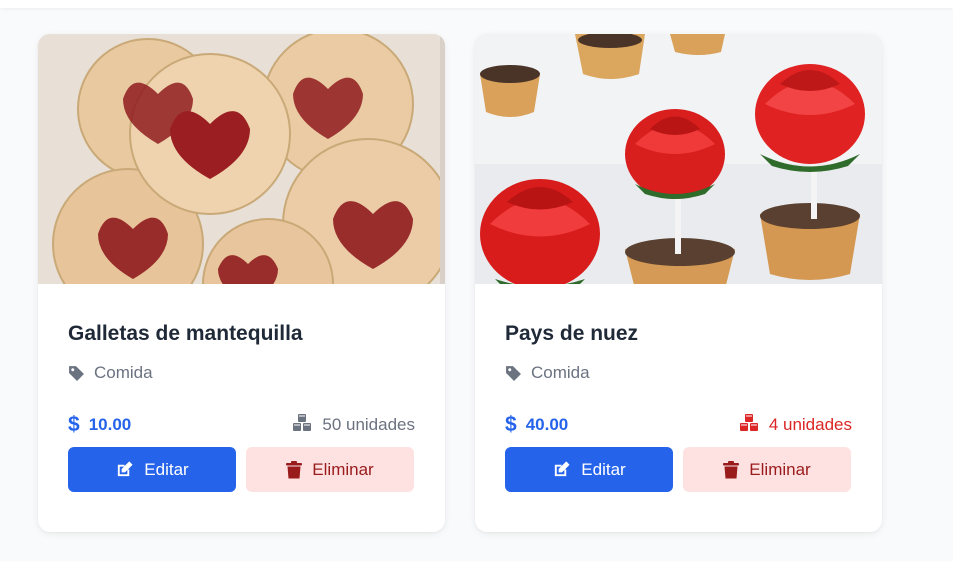 Image resolution: width=953 pixels, height=561 pixels. Describe the element at coordinates (810, 424) in the screenshot. I see `stock-value: 4 unidades` at that location.